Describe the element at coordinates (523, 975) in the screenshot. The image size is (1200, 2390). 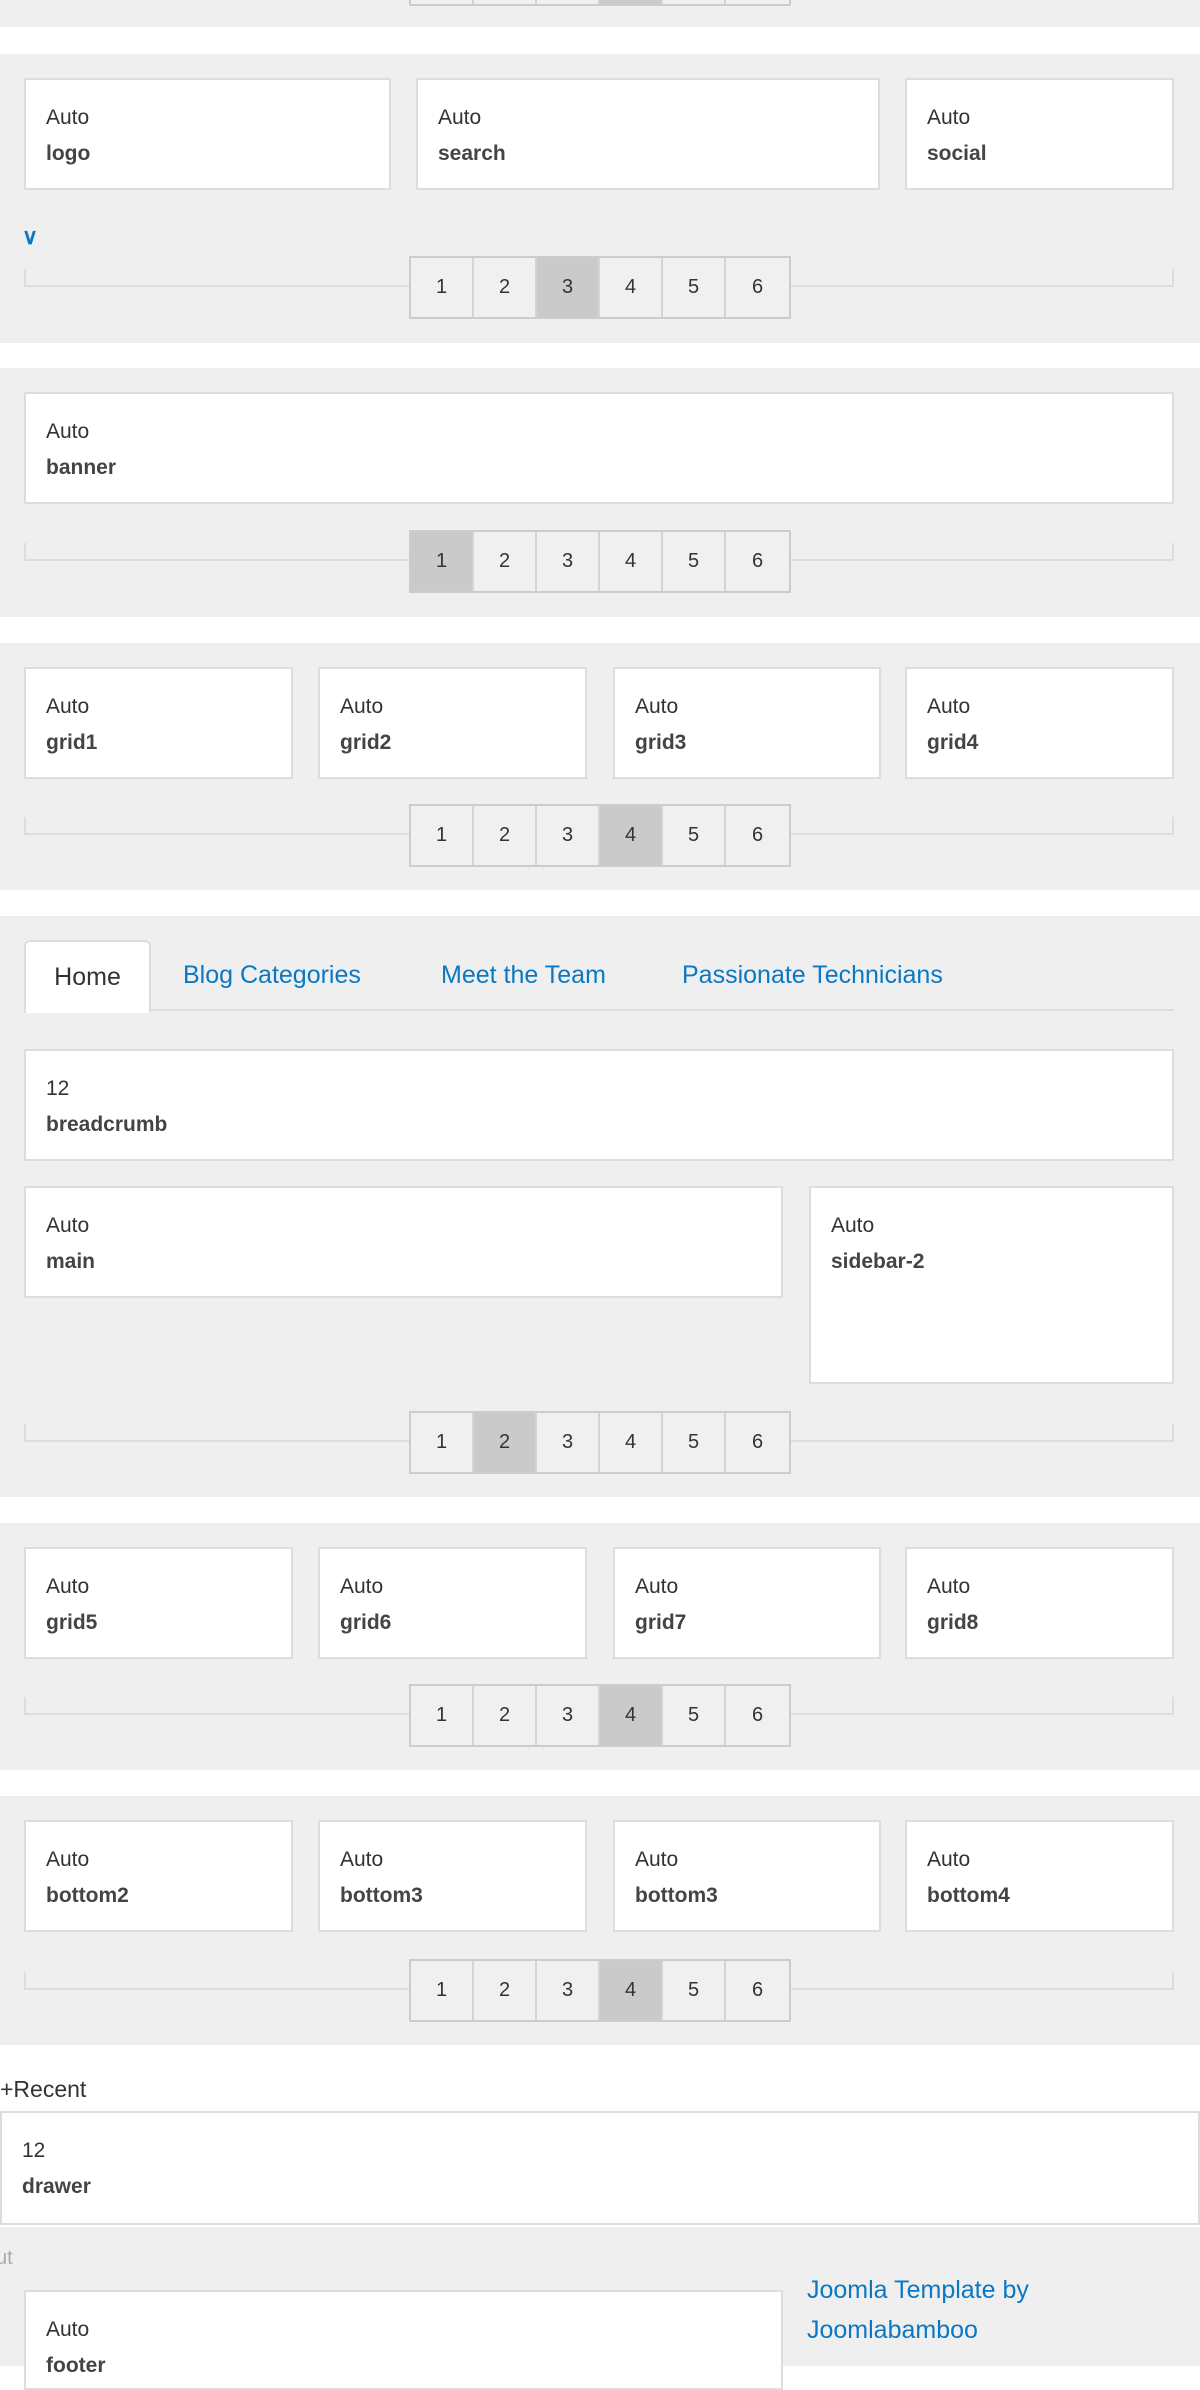
I see `tab-meet-the-team: Meet the Team` at that location.